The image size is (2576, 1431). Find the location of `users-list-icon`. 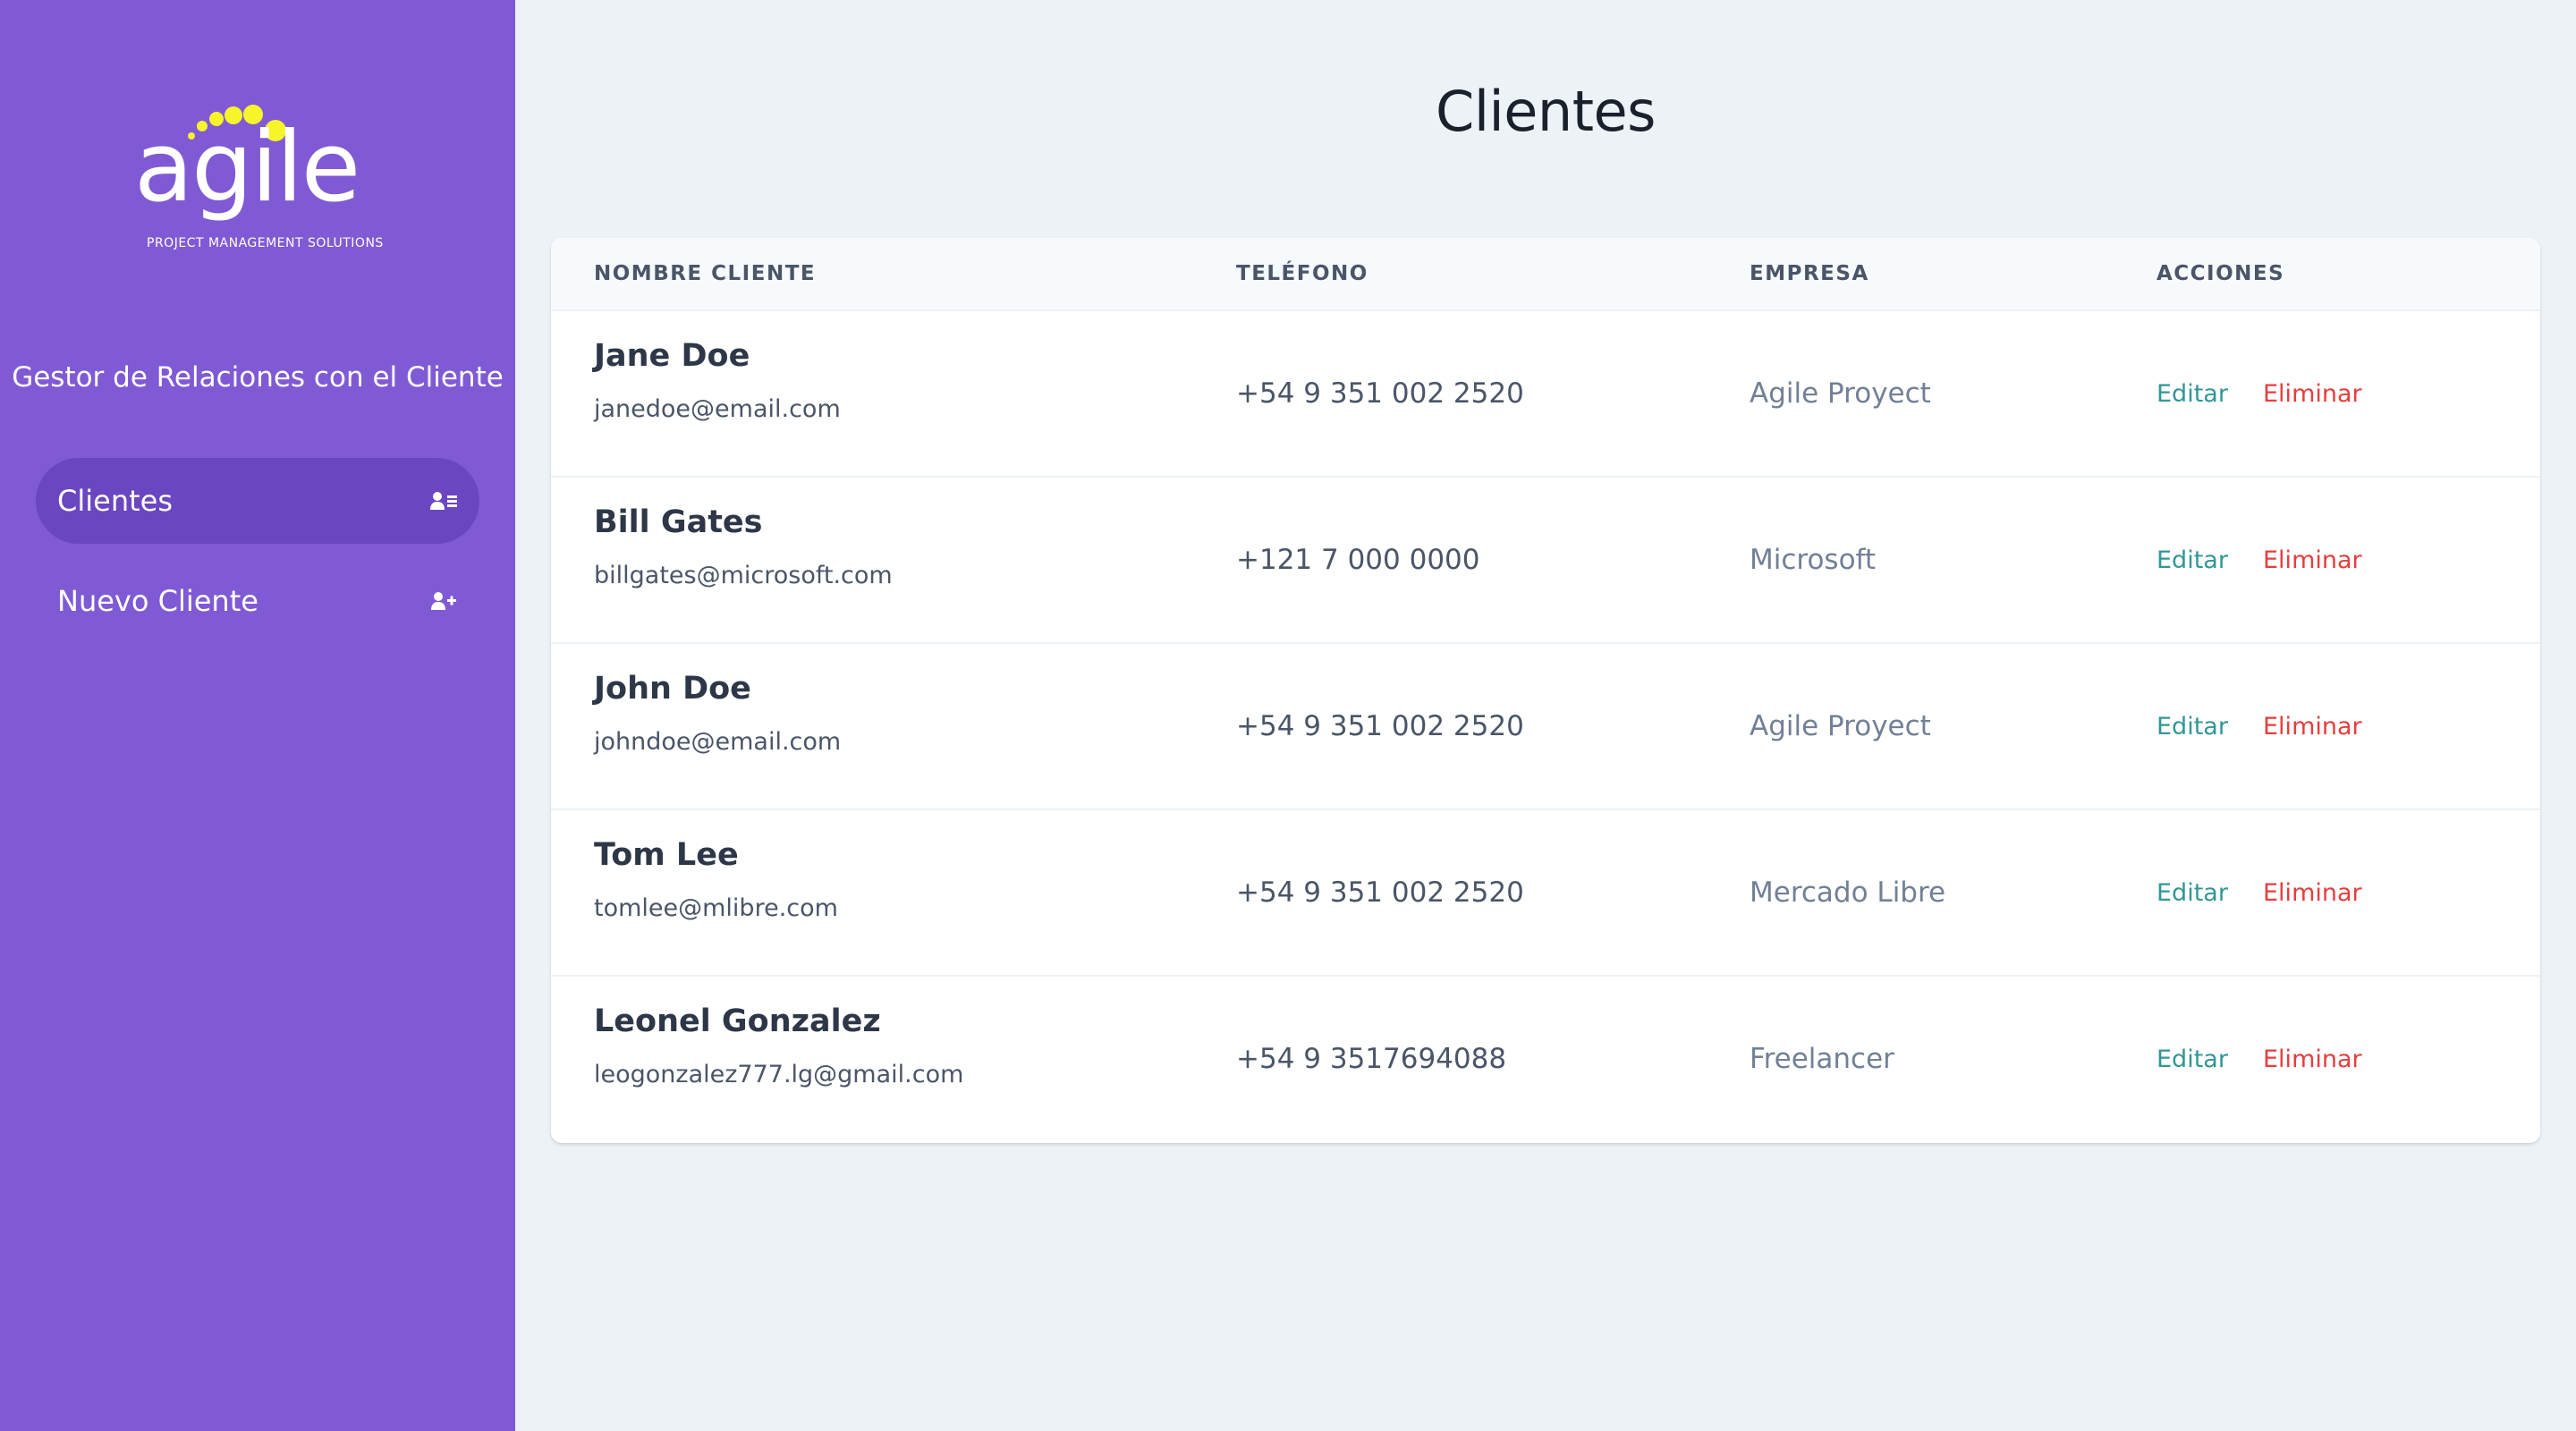

users-list-icon is located at coordinates (443, 501).